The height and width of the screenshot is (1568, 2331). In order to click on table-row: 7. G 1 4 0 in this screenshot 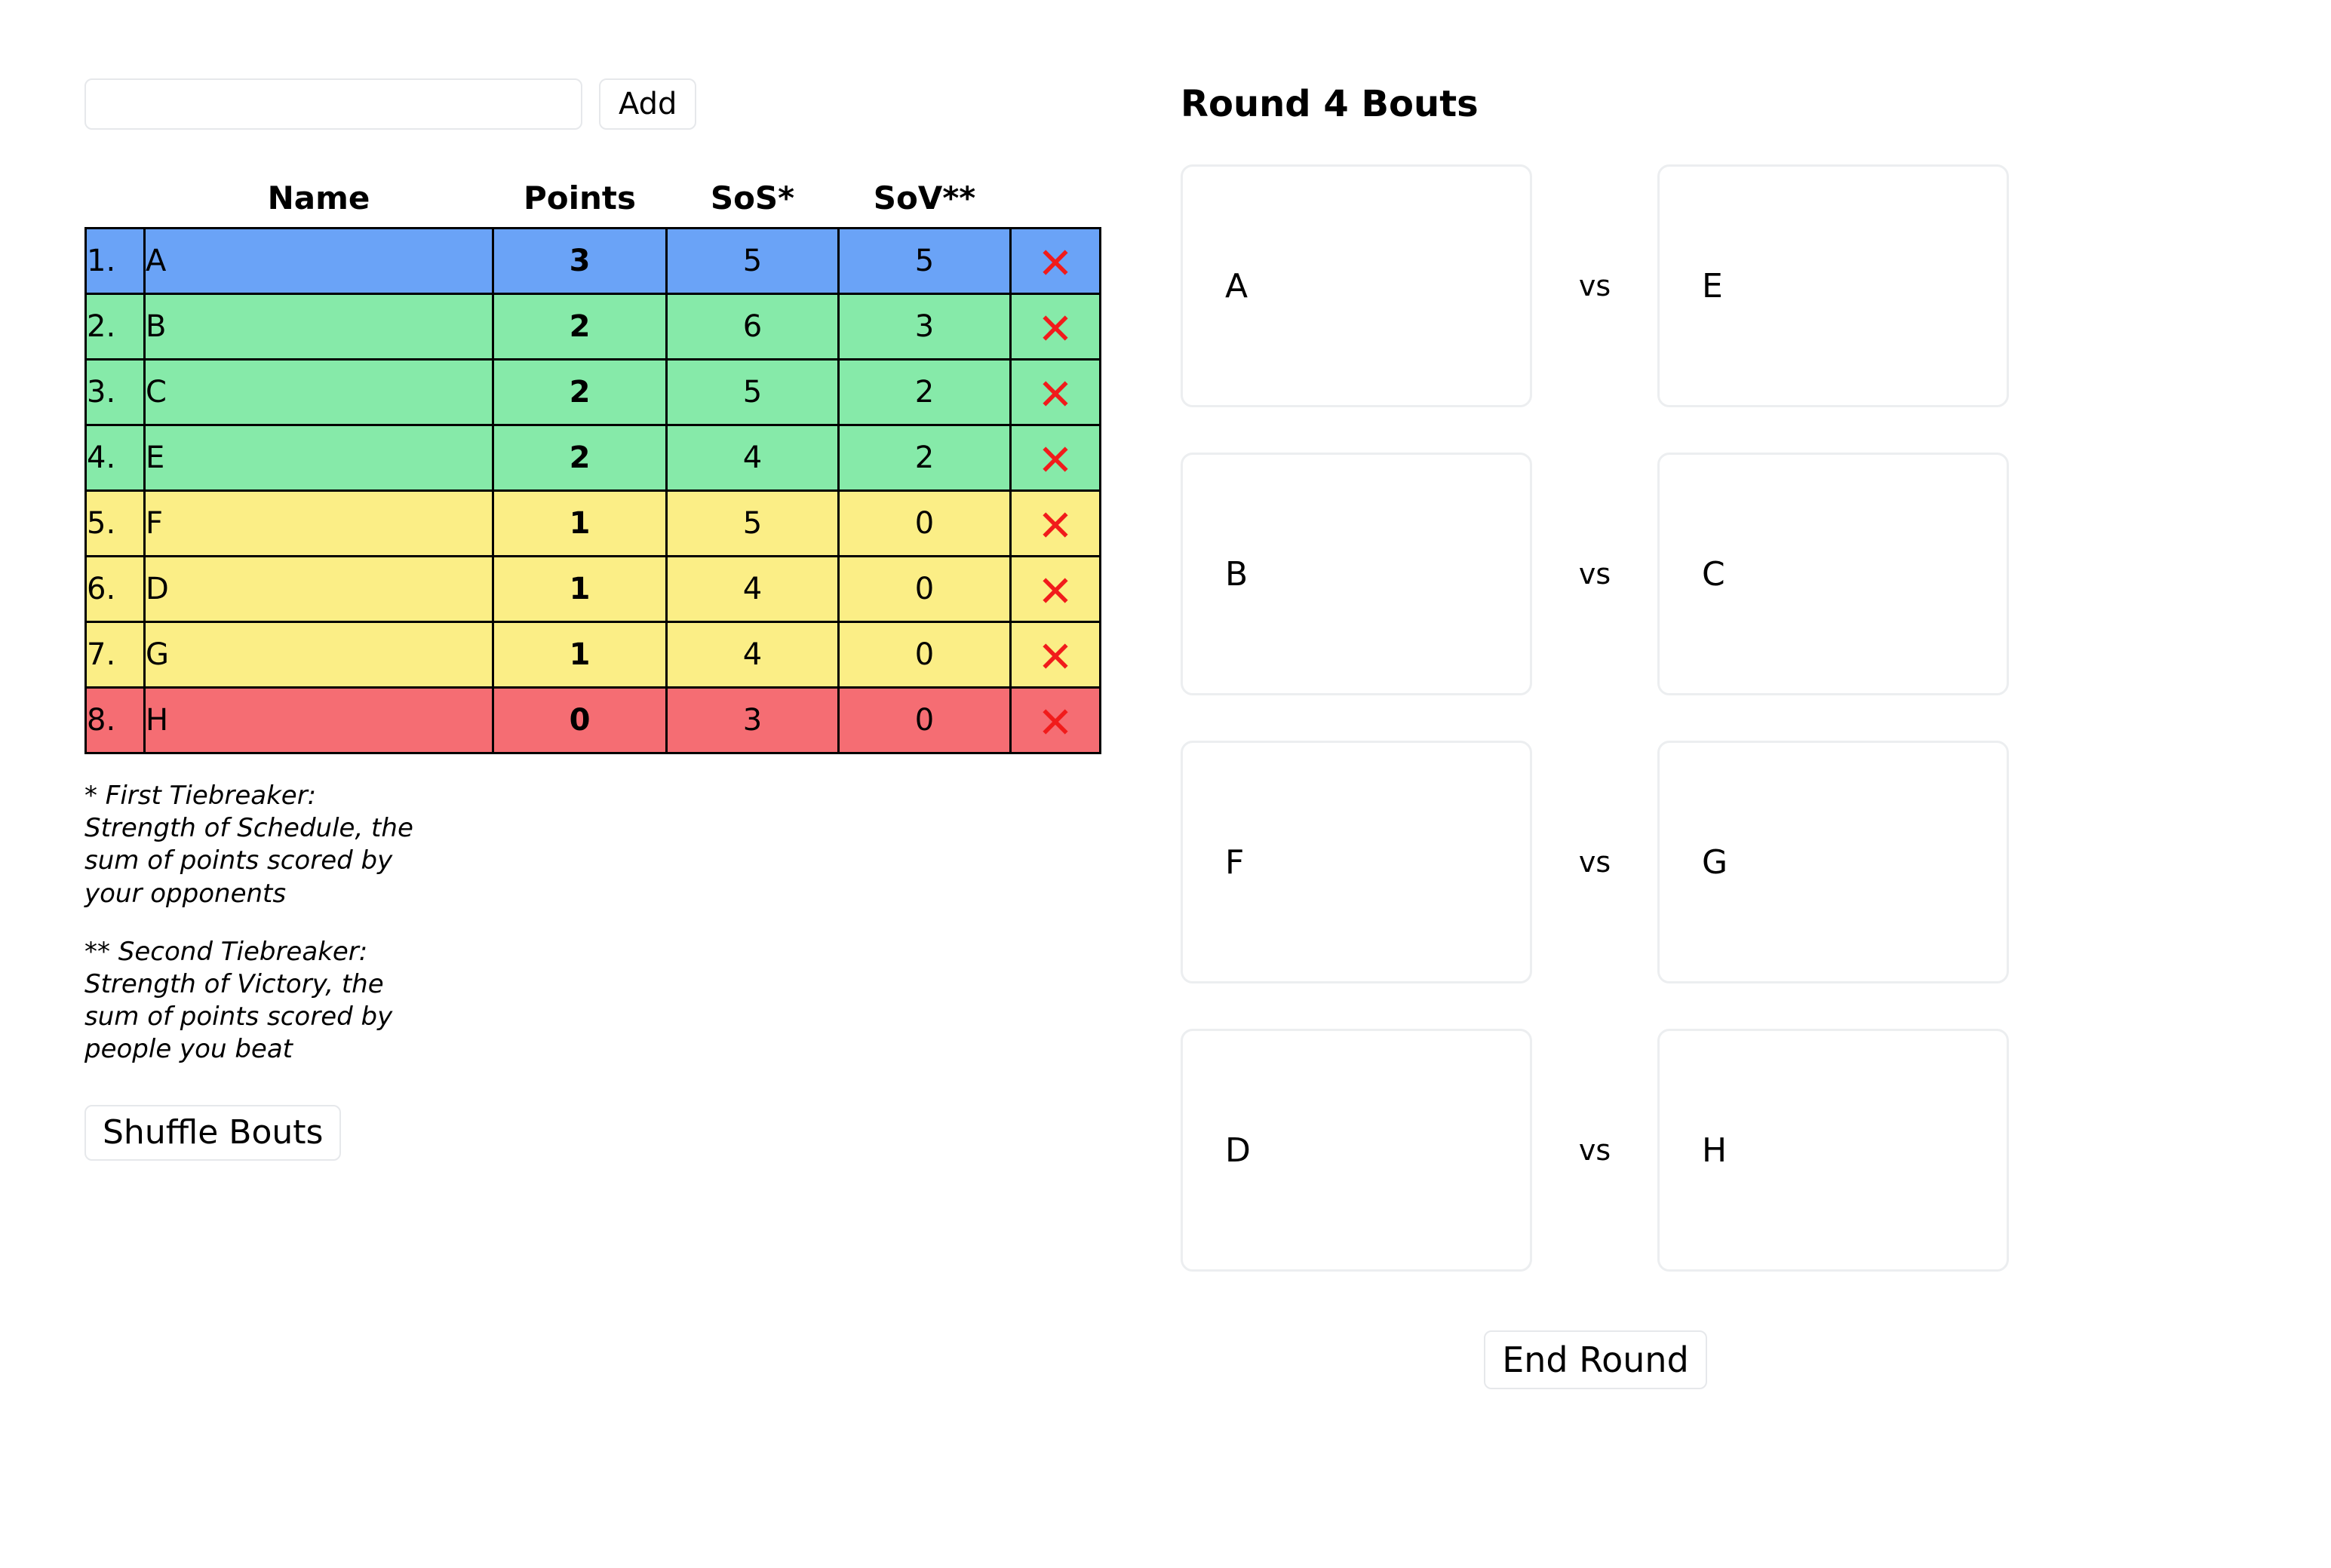, I will do `click(592, 655)`.